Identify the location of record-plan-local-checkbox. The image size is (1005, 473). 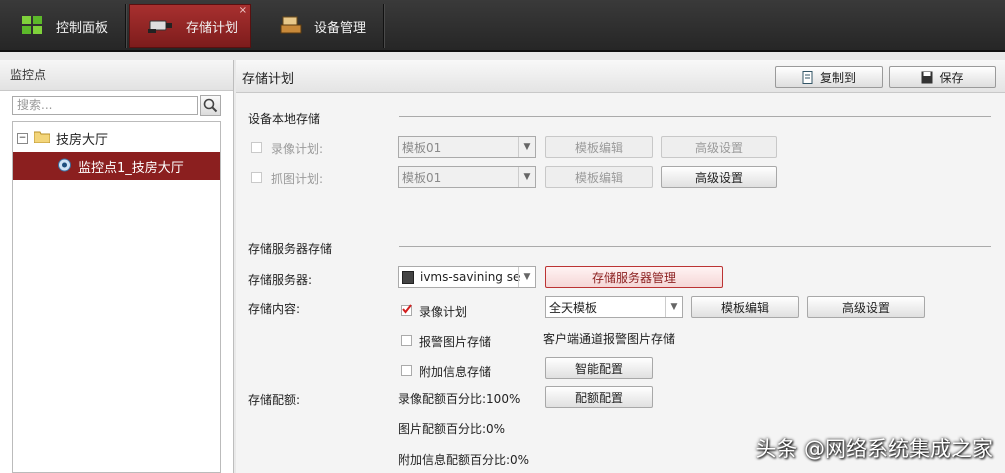
(256, 147).